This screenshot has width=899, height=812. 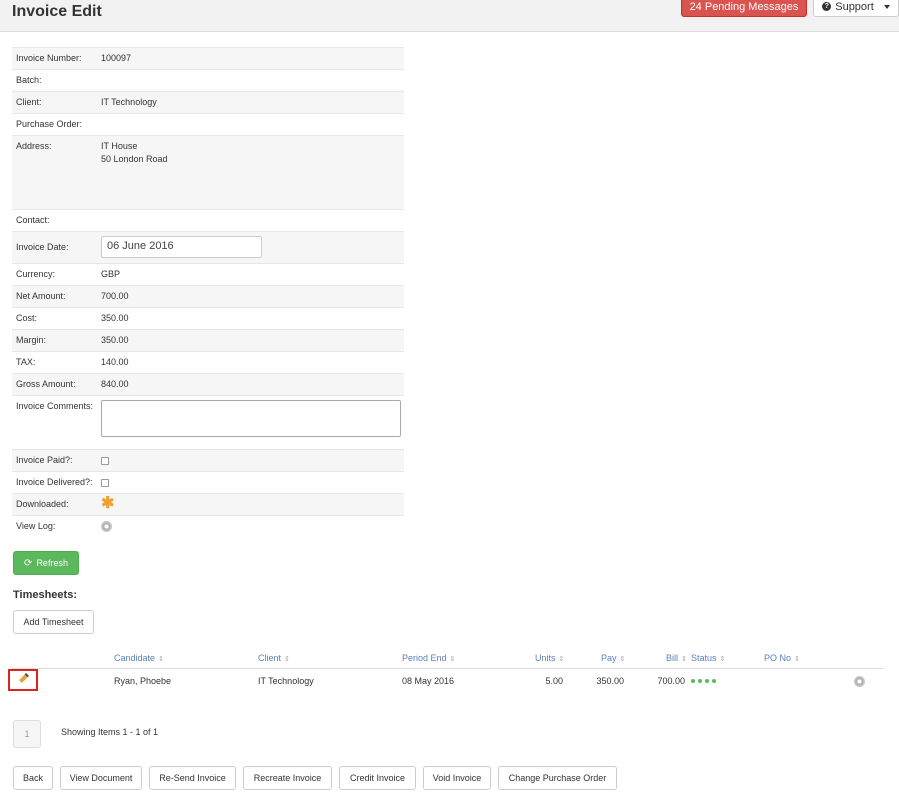 I want to click on contact-value, so click(x=252, y=220).